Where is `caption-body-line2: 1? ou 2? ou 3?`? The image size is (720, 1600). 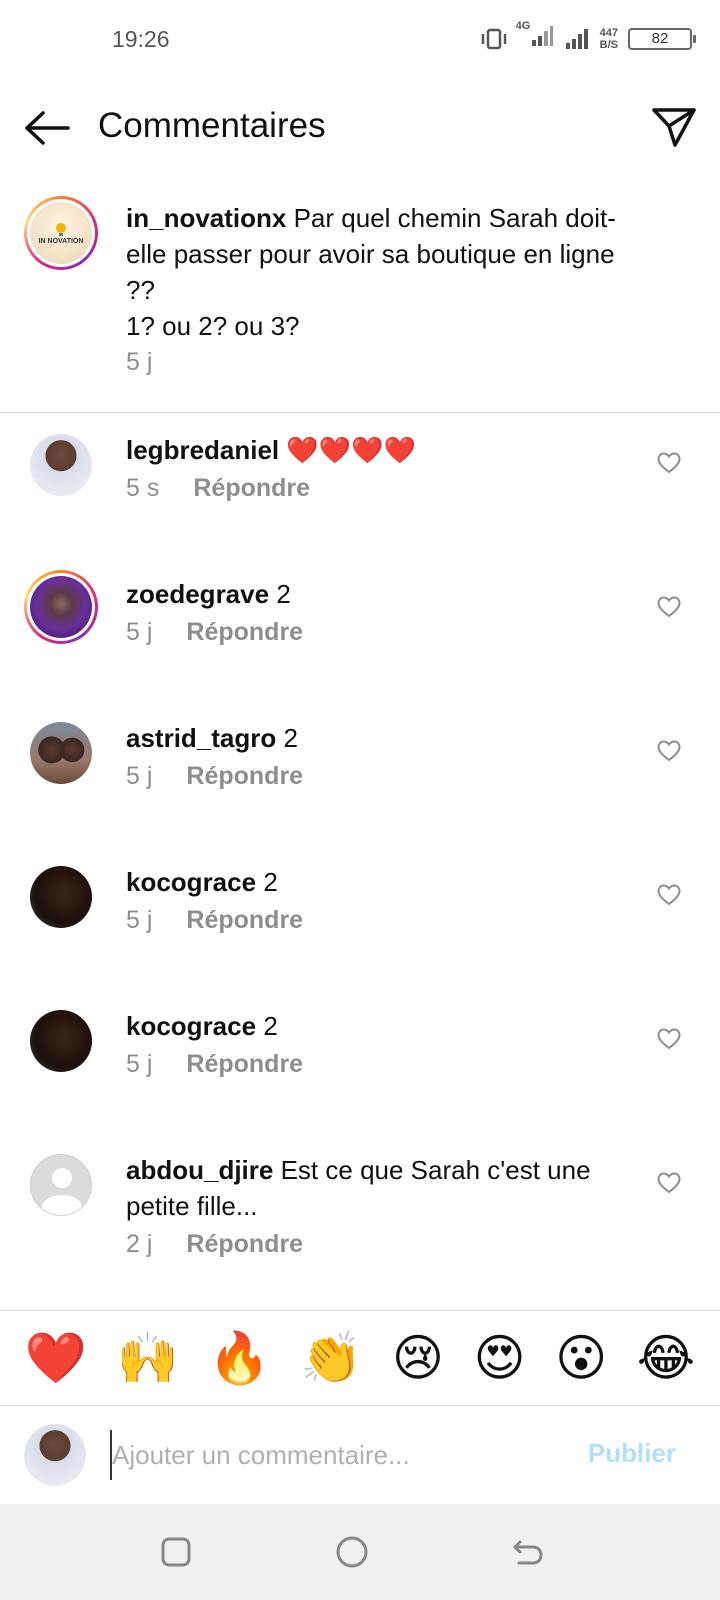 caption-body-line2: 1? ou 2? ou 3? is located at coordinates (213, 326).